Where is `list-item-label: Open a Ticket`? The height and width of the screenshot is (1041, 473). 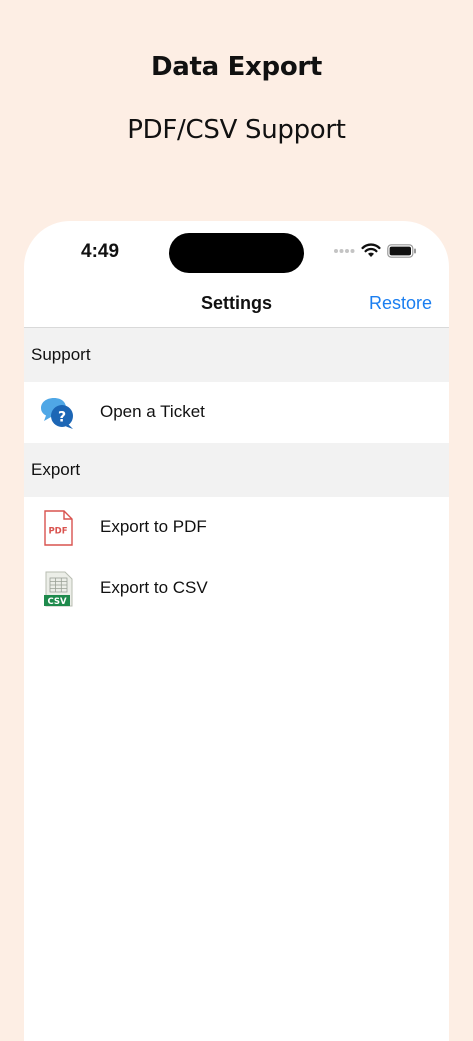
list-item-label: Open a Ticket is located at coordinates (152, 411).